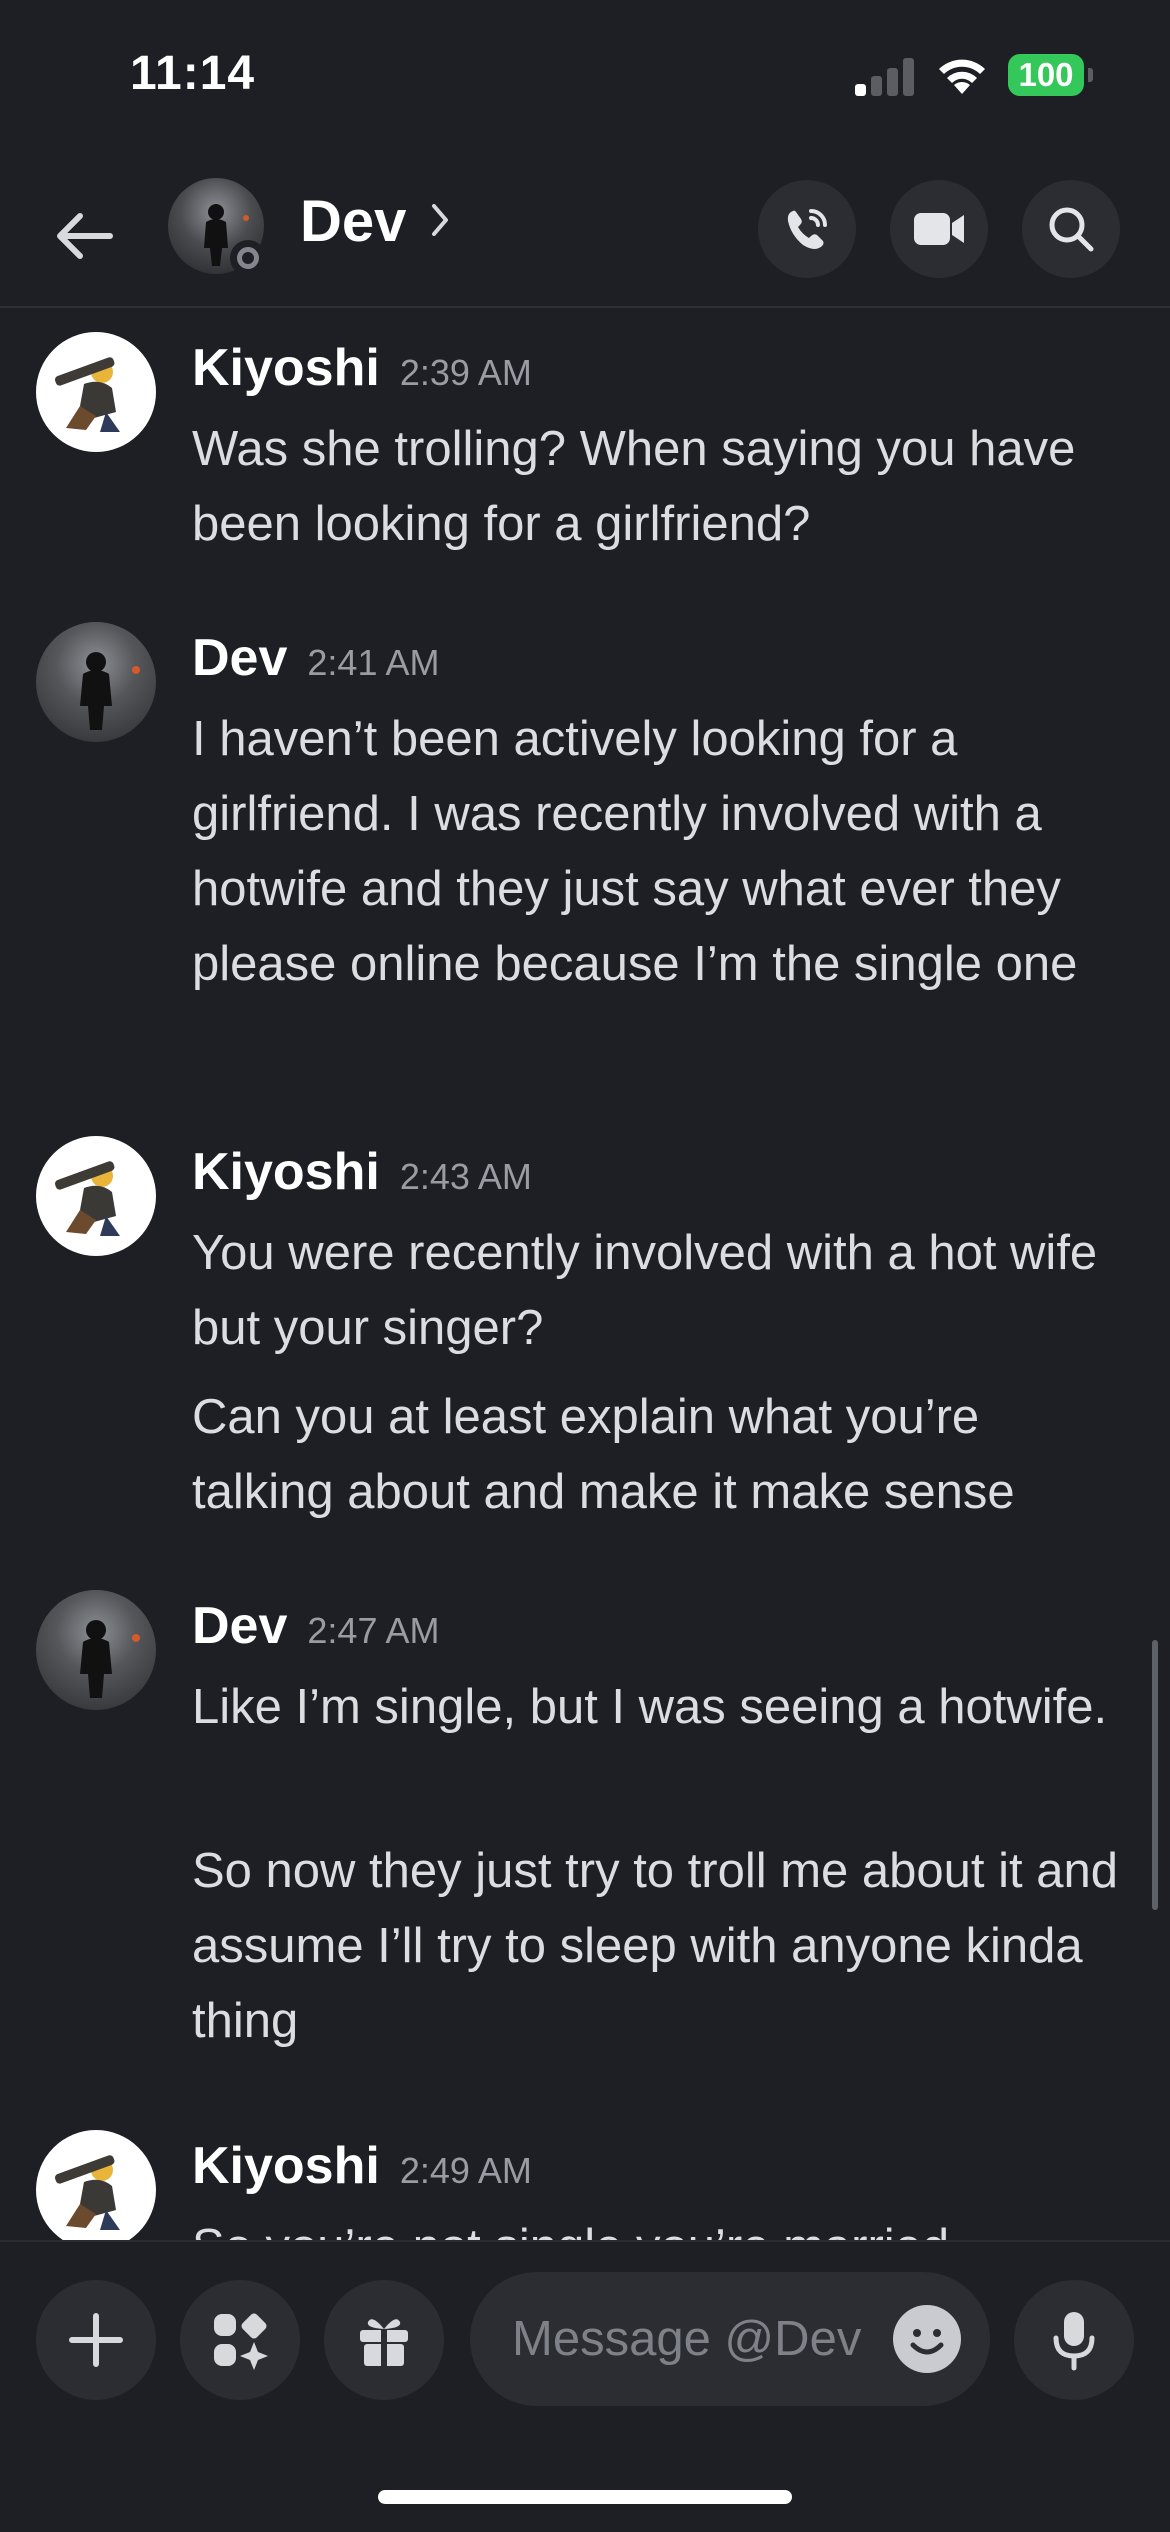 The width and height of the screenshot is (1170, 2532). I want to click on channel-name: Dev, so click(353, 221).